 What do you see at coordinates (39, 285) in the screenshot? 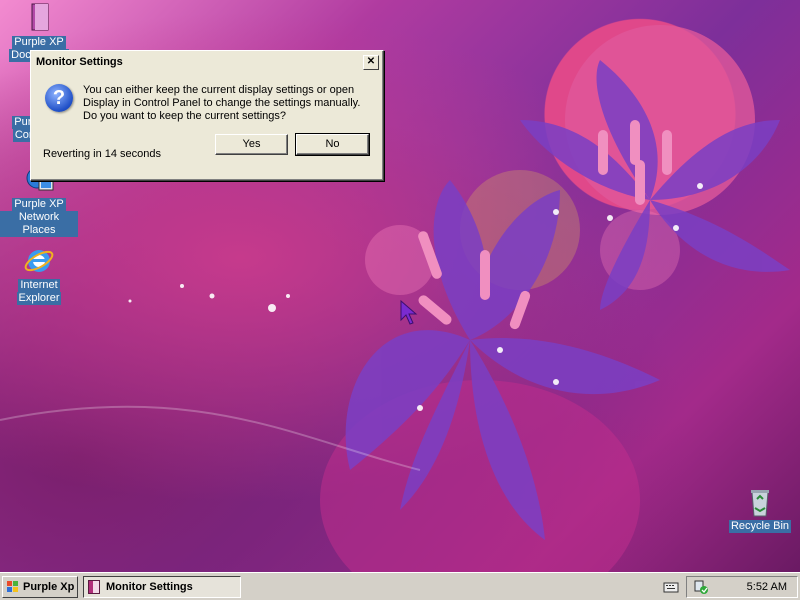
I see `desktop-icon-label: Internet` at bounding box center [39, 285].